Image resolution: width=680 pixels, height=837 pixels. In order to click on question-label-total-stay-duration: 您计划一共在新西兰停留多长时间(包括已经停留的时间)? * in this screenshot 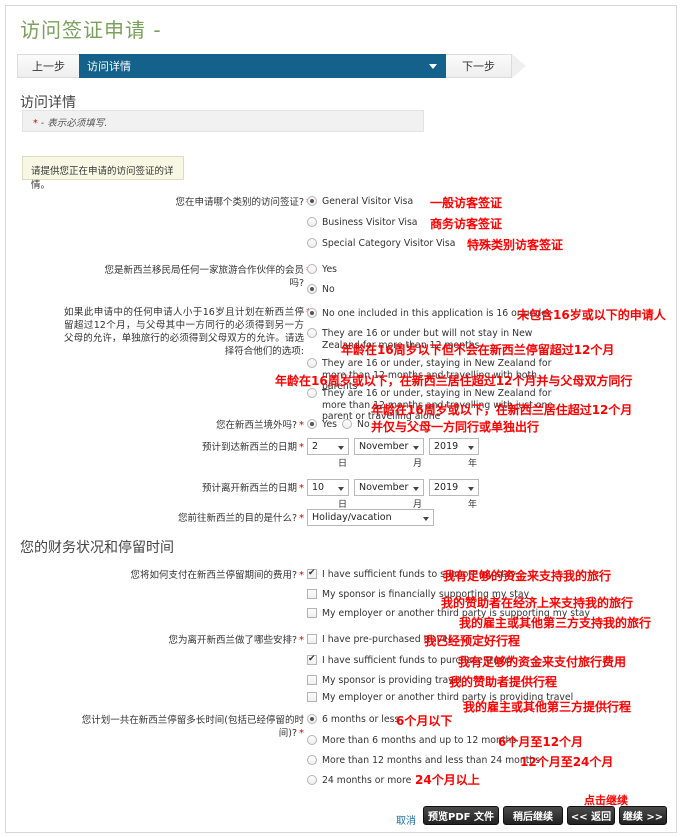, I will do `click(189, 727)`.